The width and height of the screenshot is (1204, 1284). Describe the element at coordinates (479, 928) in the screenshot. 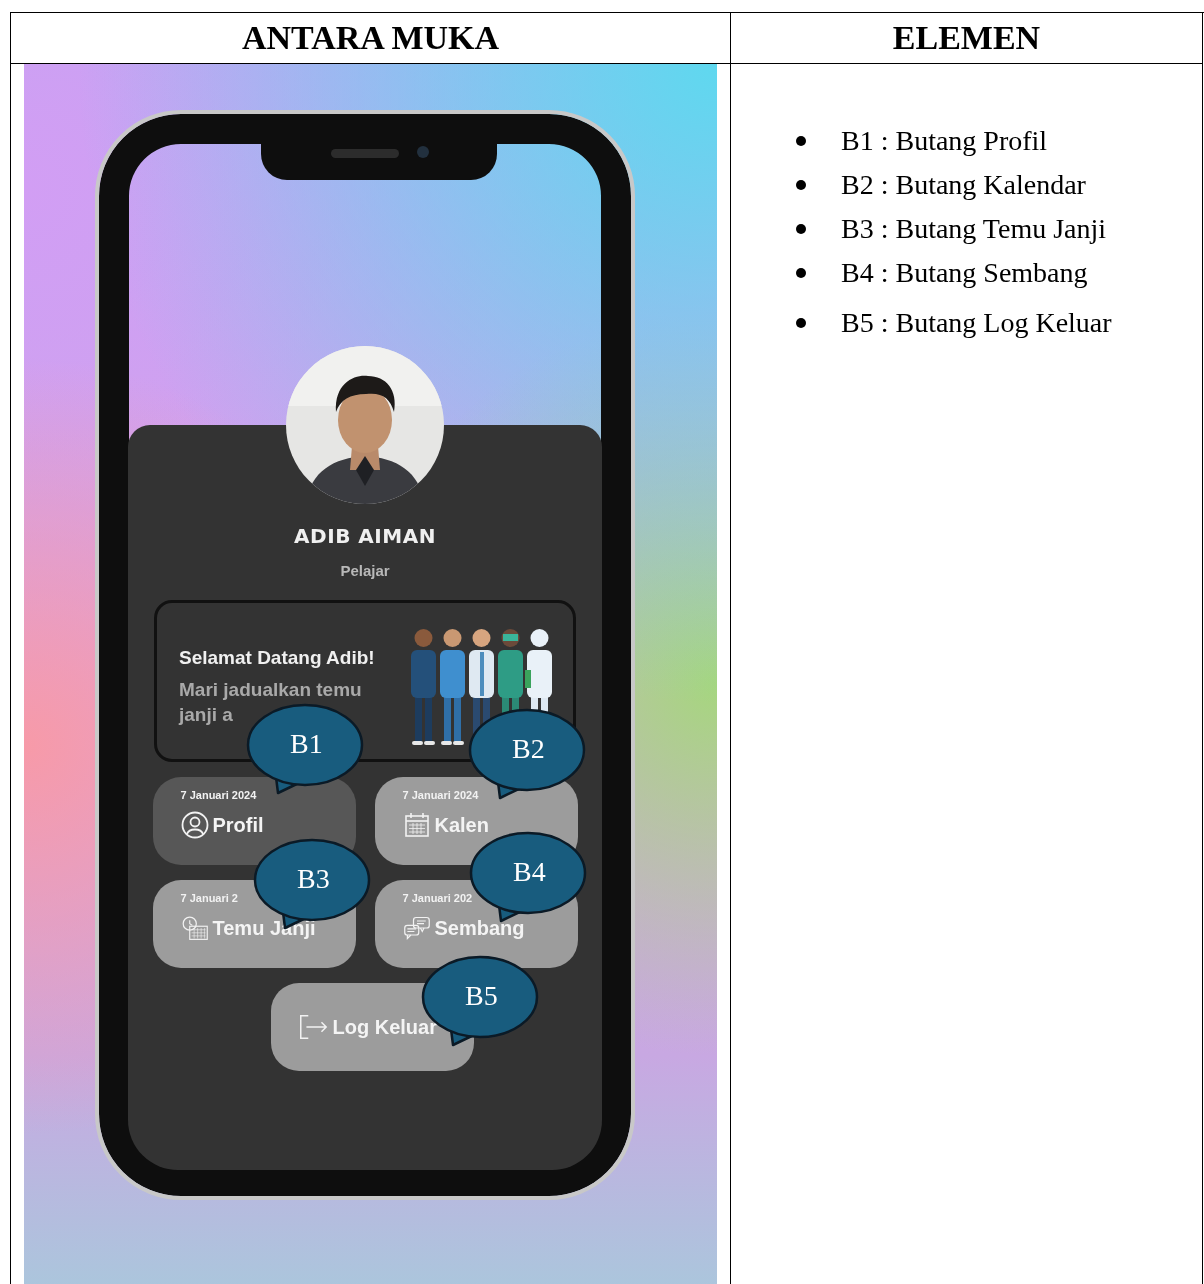

I see `button-label: Sembang` at that location.